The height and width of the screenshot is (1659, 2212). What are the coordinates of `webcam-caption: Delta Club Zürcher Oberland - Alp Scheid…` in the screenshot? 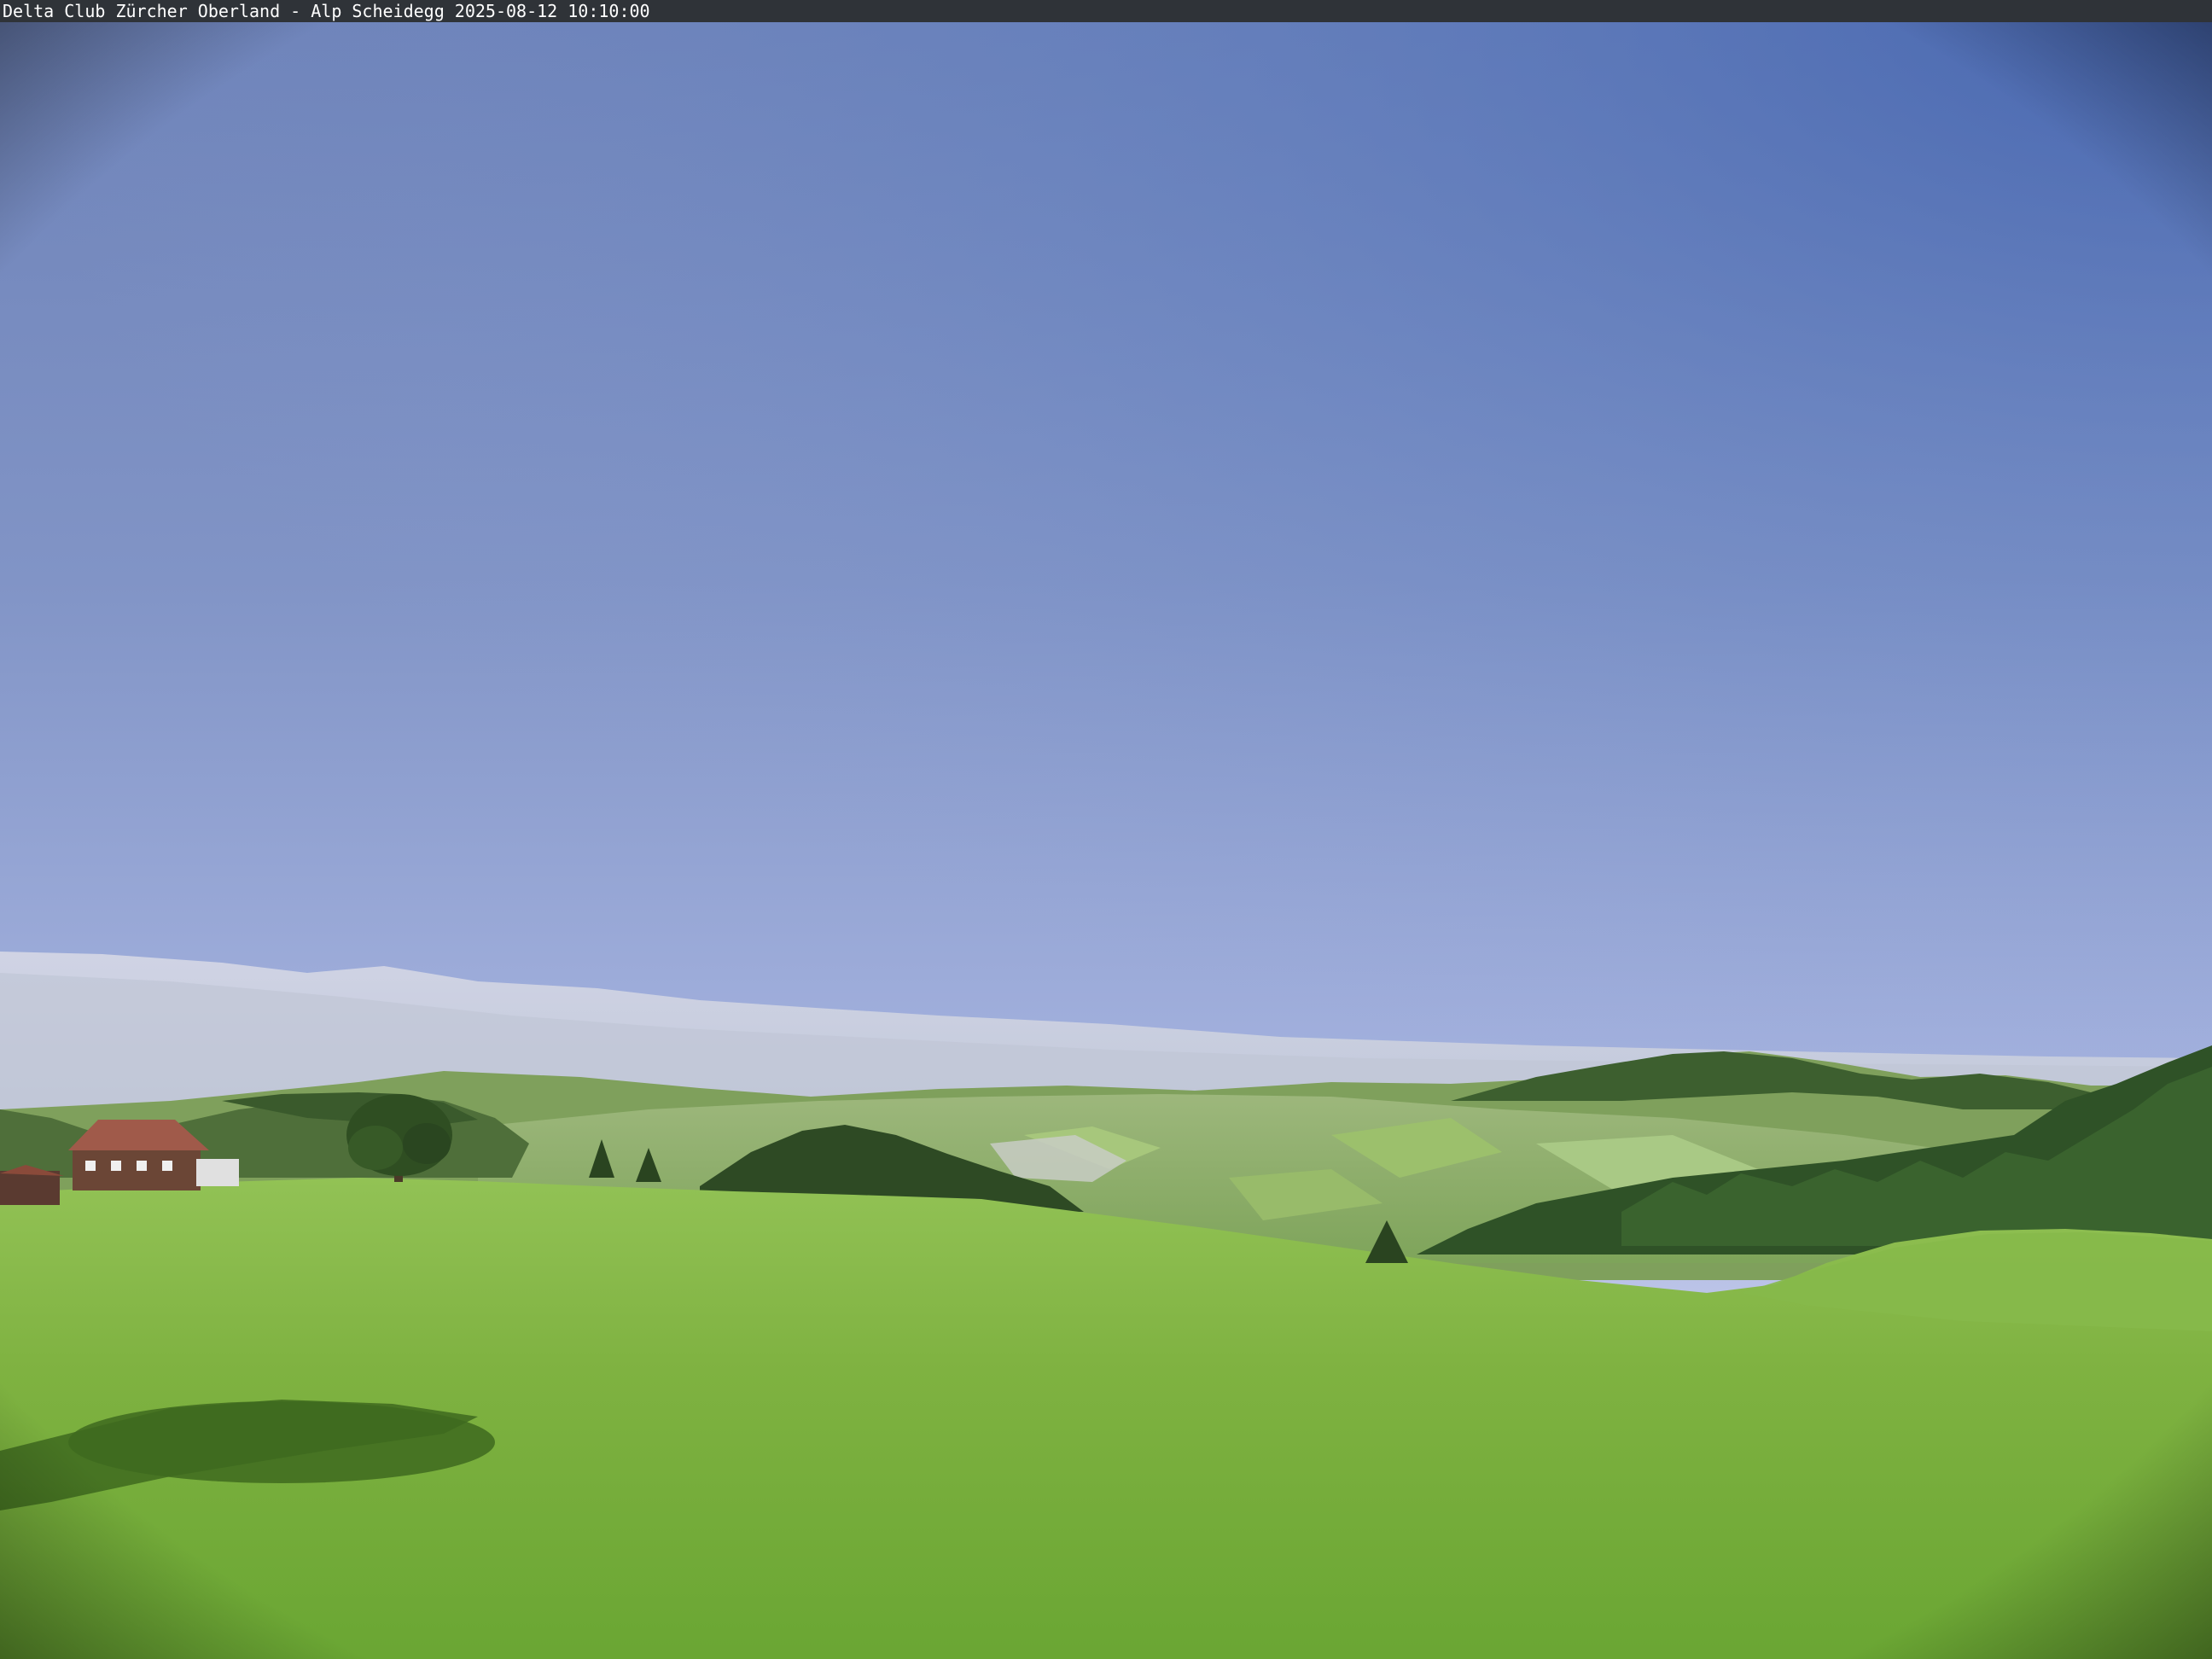 It's located at (326, 11).